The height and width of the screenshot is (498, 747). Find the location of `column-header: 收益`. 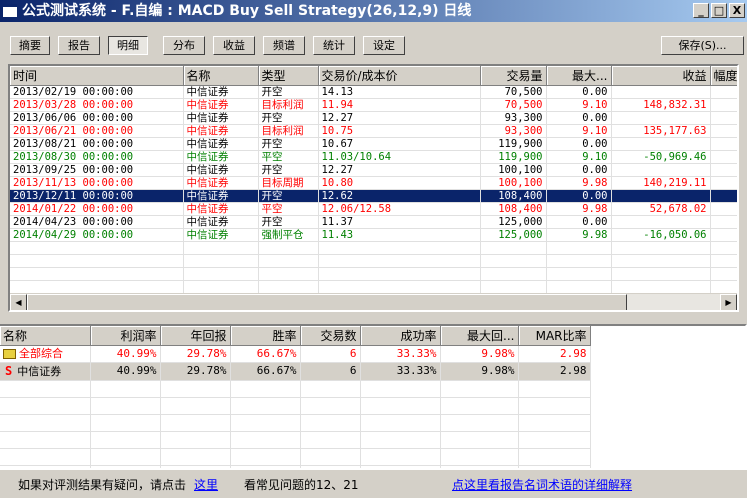

column-header: 收益 is located at coordinates (661, 76).